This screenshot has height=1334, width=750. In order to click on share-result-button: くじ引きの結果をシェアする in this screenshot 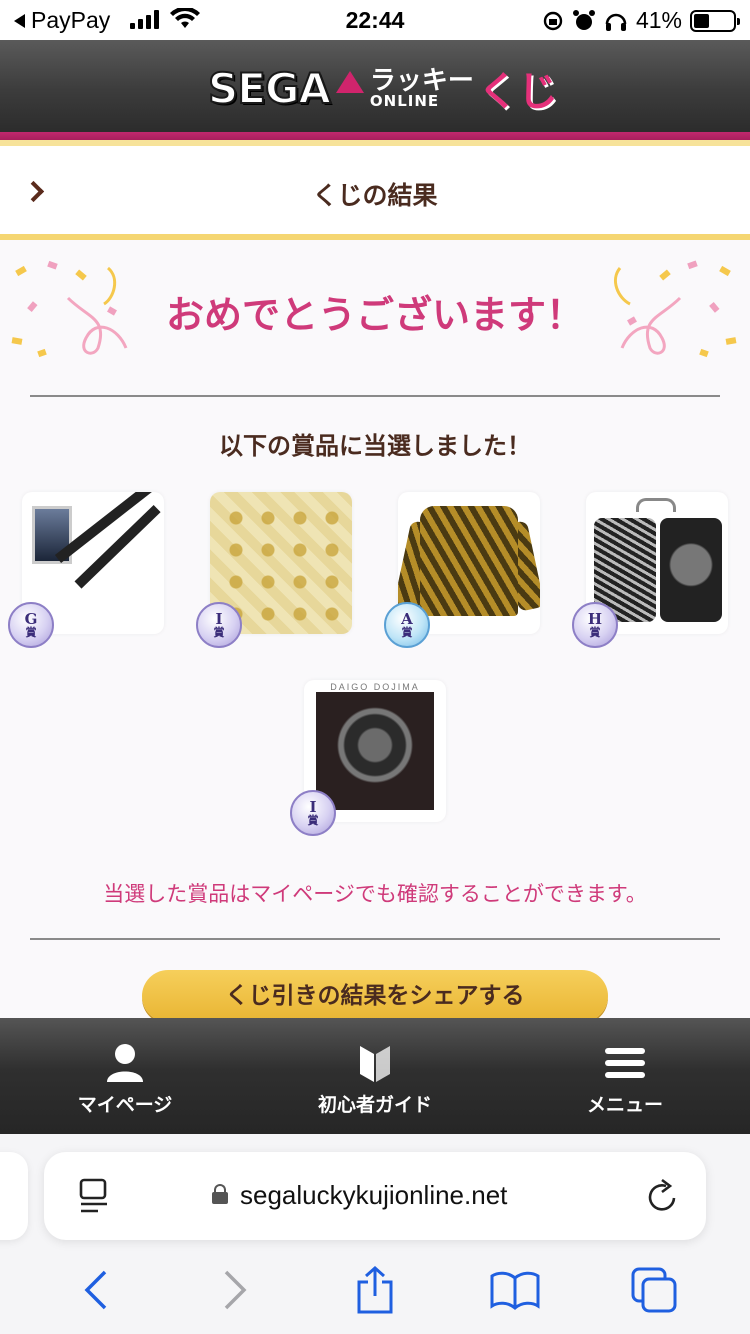, I will do `click(375, 994)`.